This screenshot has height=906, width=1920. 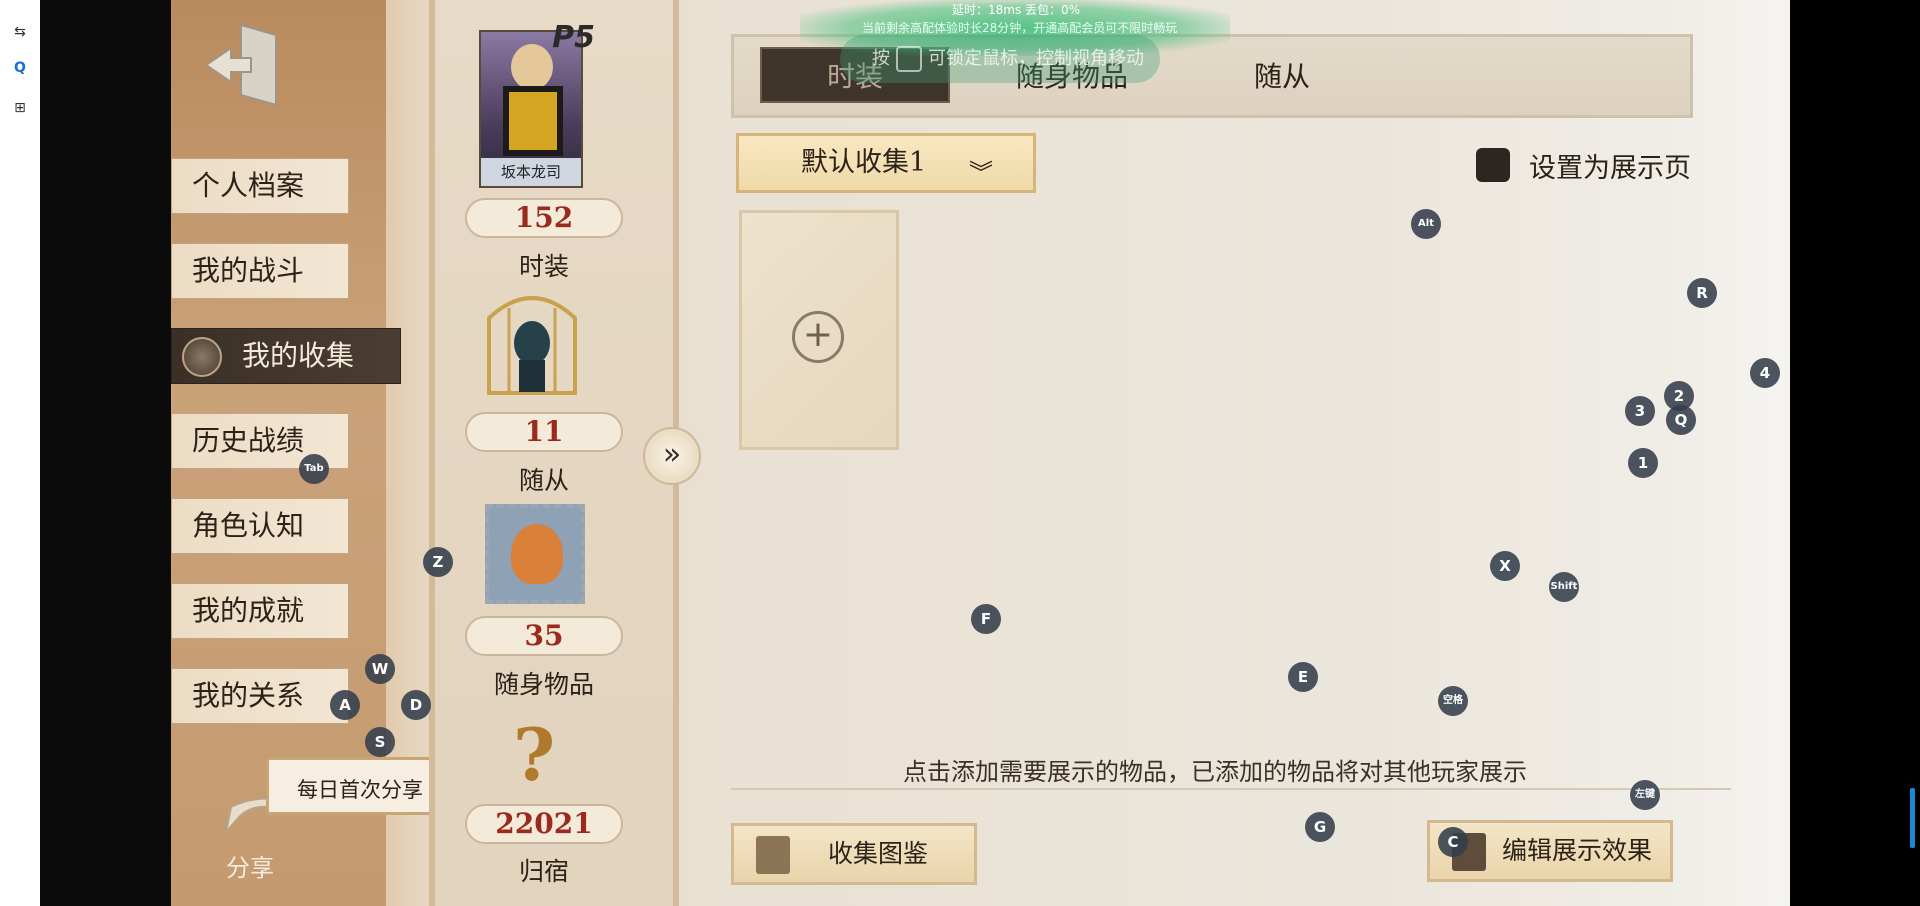 I want to click on home-count: 22021, so click(x=544, y=824).